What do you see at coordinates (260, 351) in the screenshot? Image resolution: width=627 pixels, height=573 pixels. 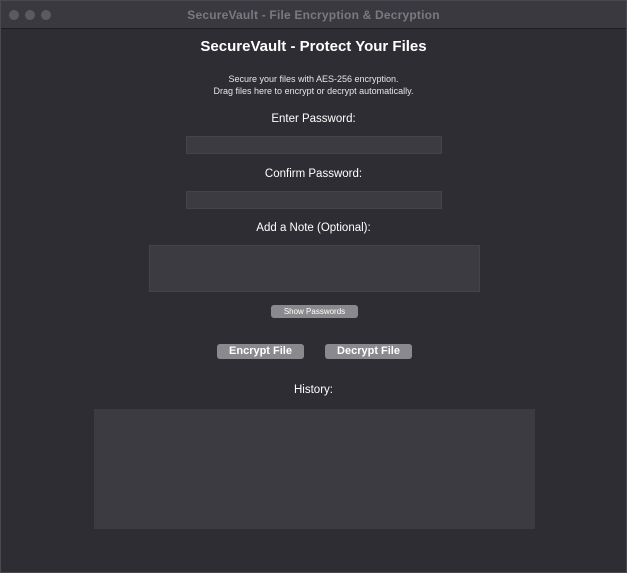 I see `encrypt-file-button: Encrypt File` at bounding box center [260, 351].